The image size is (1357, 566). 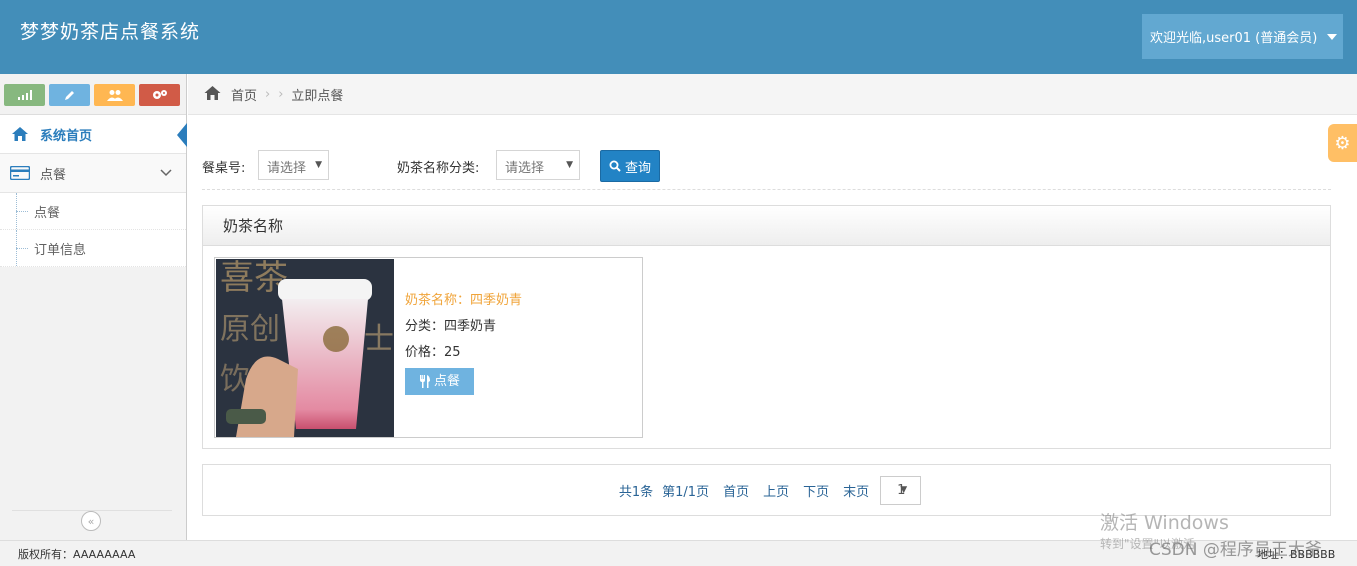 I want to click on filter-bar: 餐桌号: 请选择 ▼ 奶茶名称分类: 请选择 ▼ 查询, so click(x=766, y=169).